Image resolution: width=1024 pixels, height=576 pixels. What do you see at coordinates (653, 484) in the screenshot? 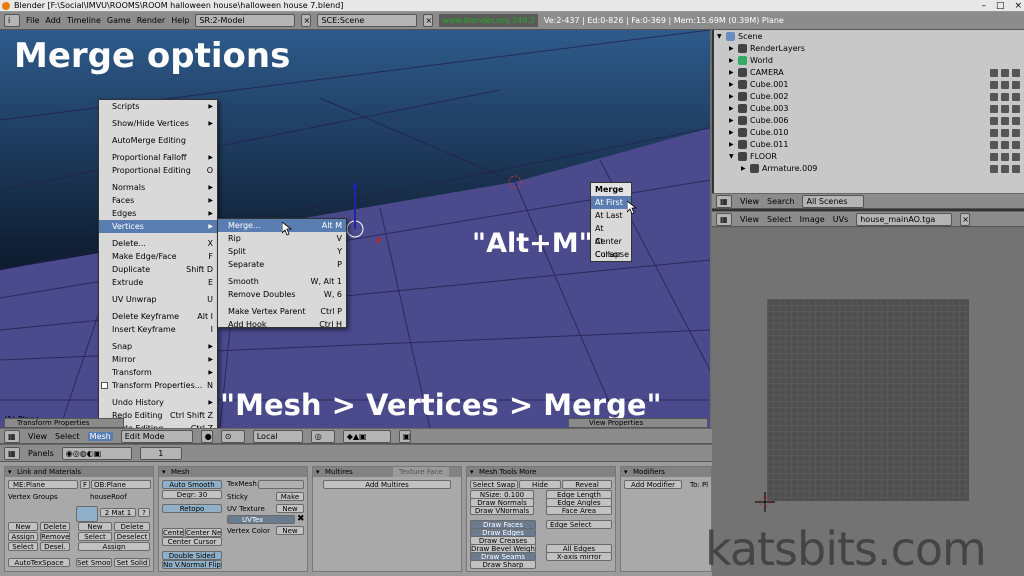
I see `add-modifier-button: Add Modifier` at bounding box center [653, 484].